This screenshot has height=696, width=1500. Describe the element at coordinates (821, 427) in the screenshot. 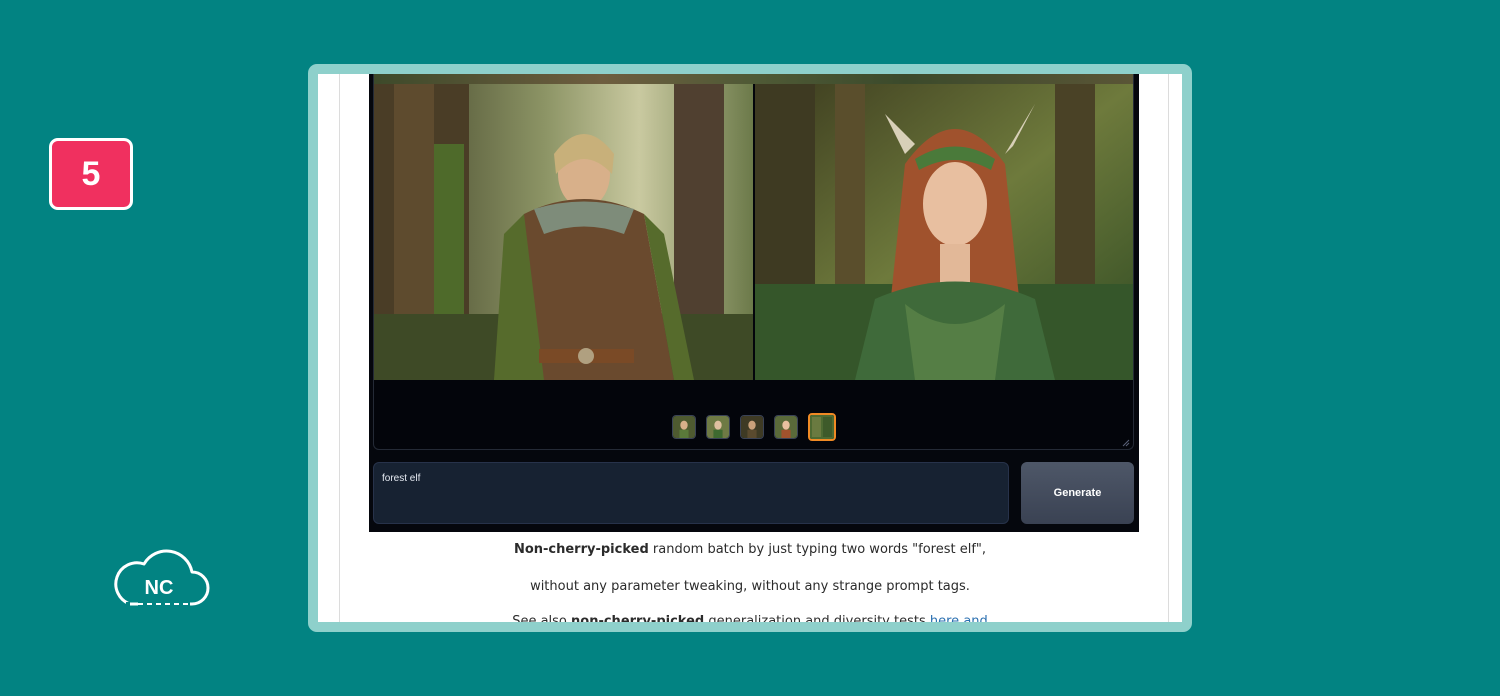

I see `thumbnail-5-selected` at that location.